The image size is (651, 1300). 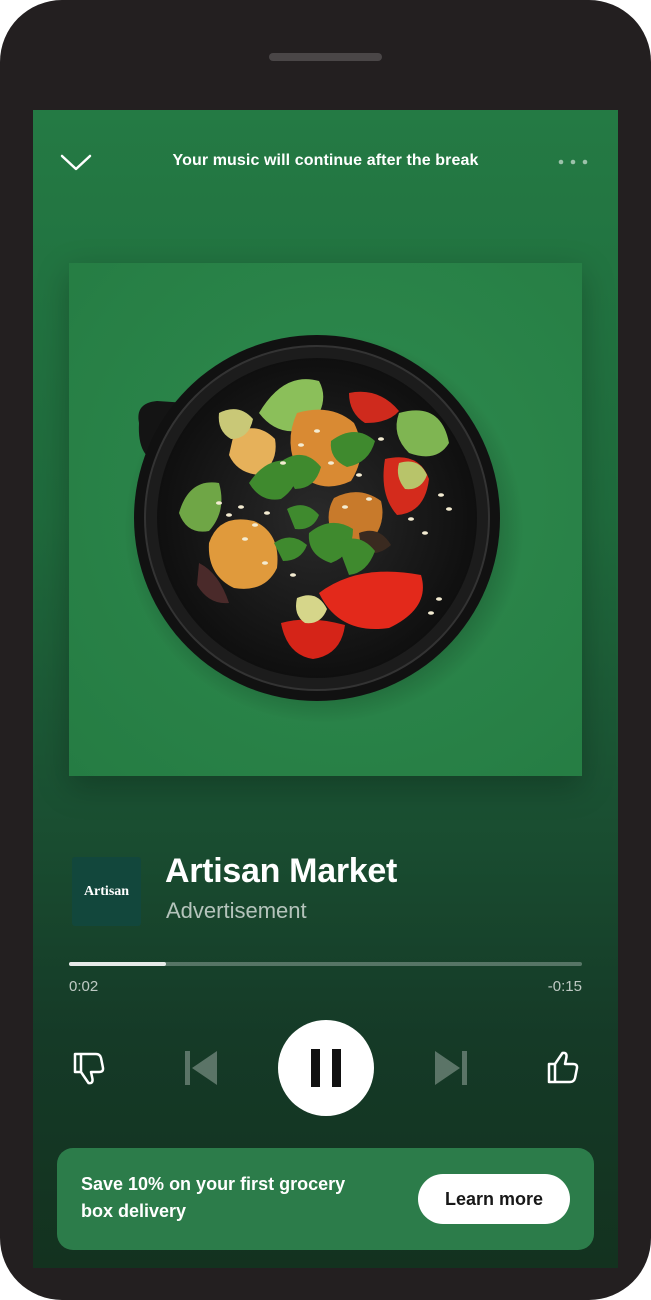 I want to click on progress-fill, so click(x=118, y=964).